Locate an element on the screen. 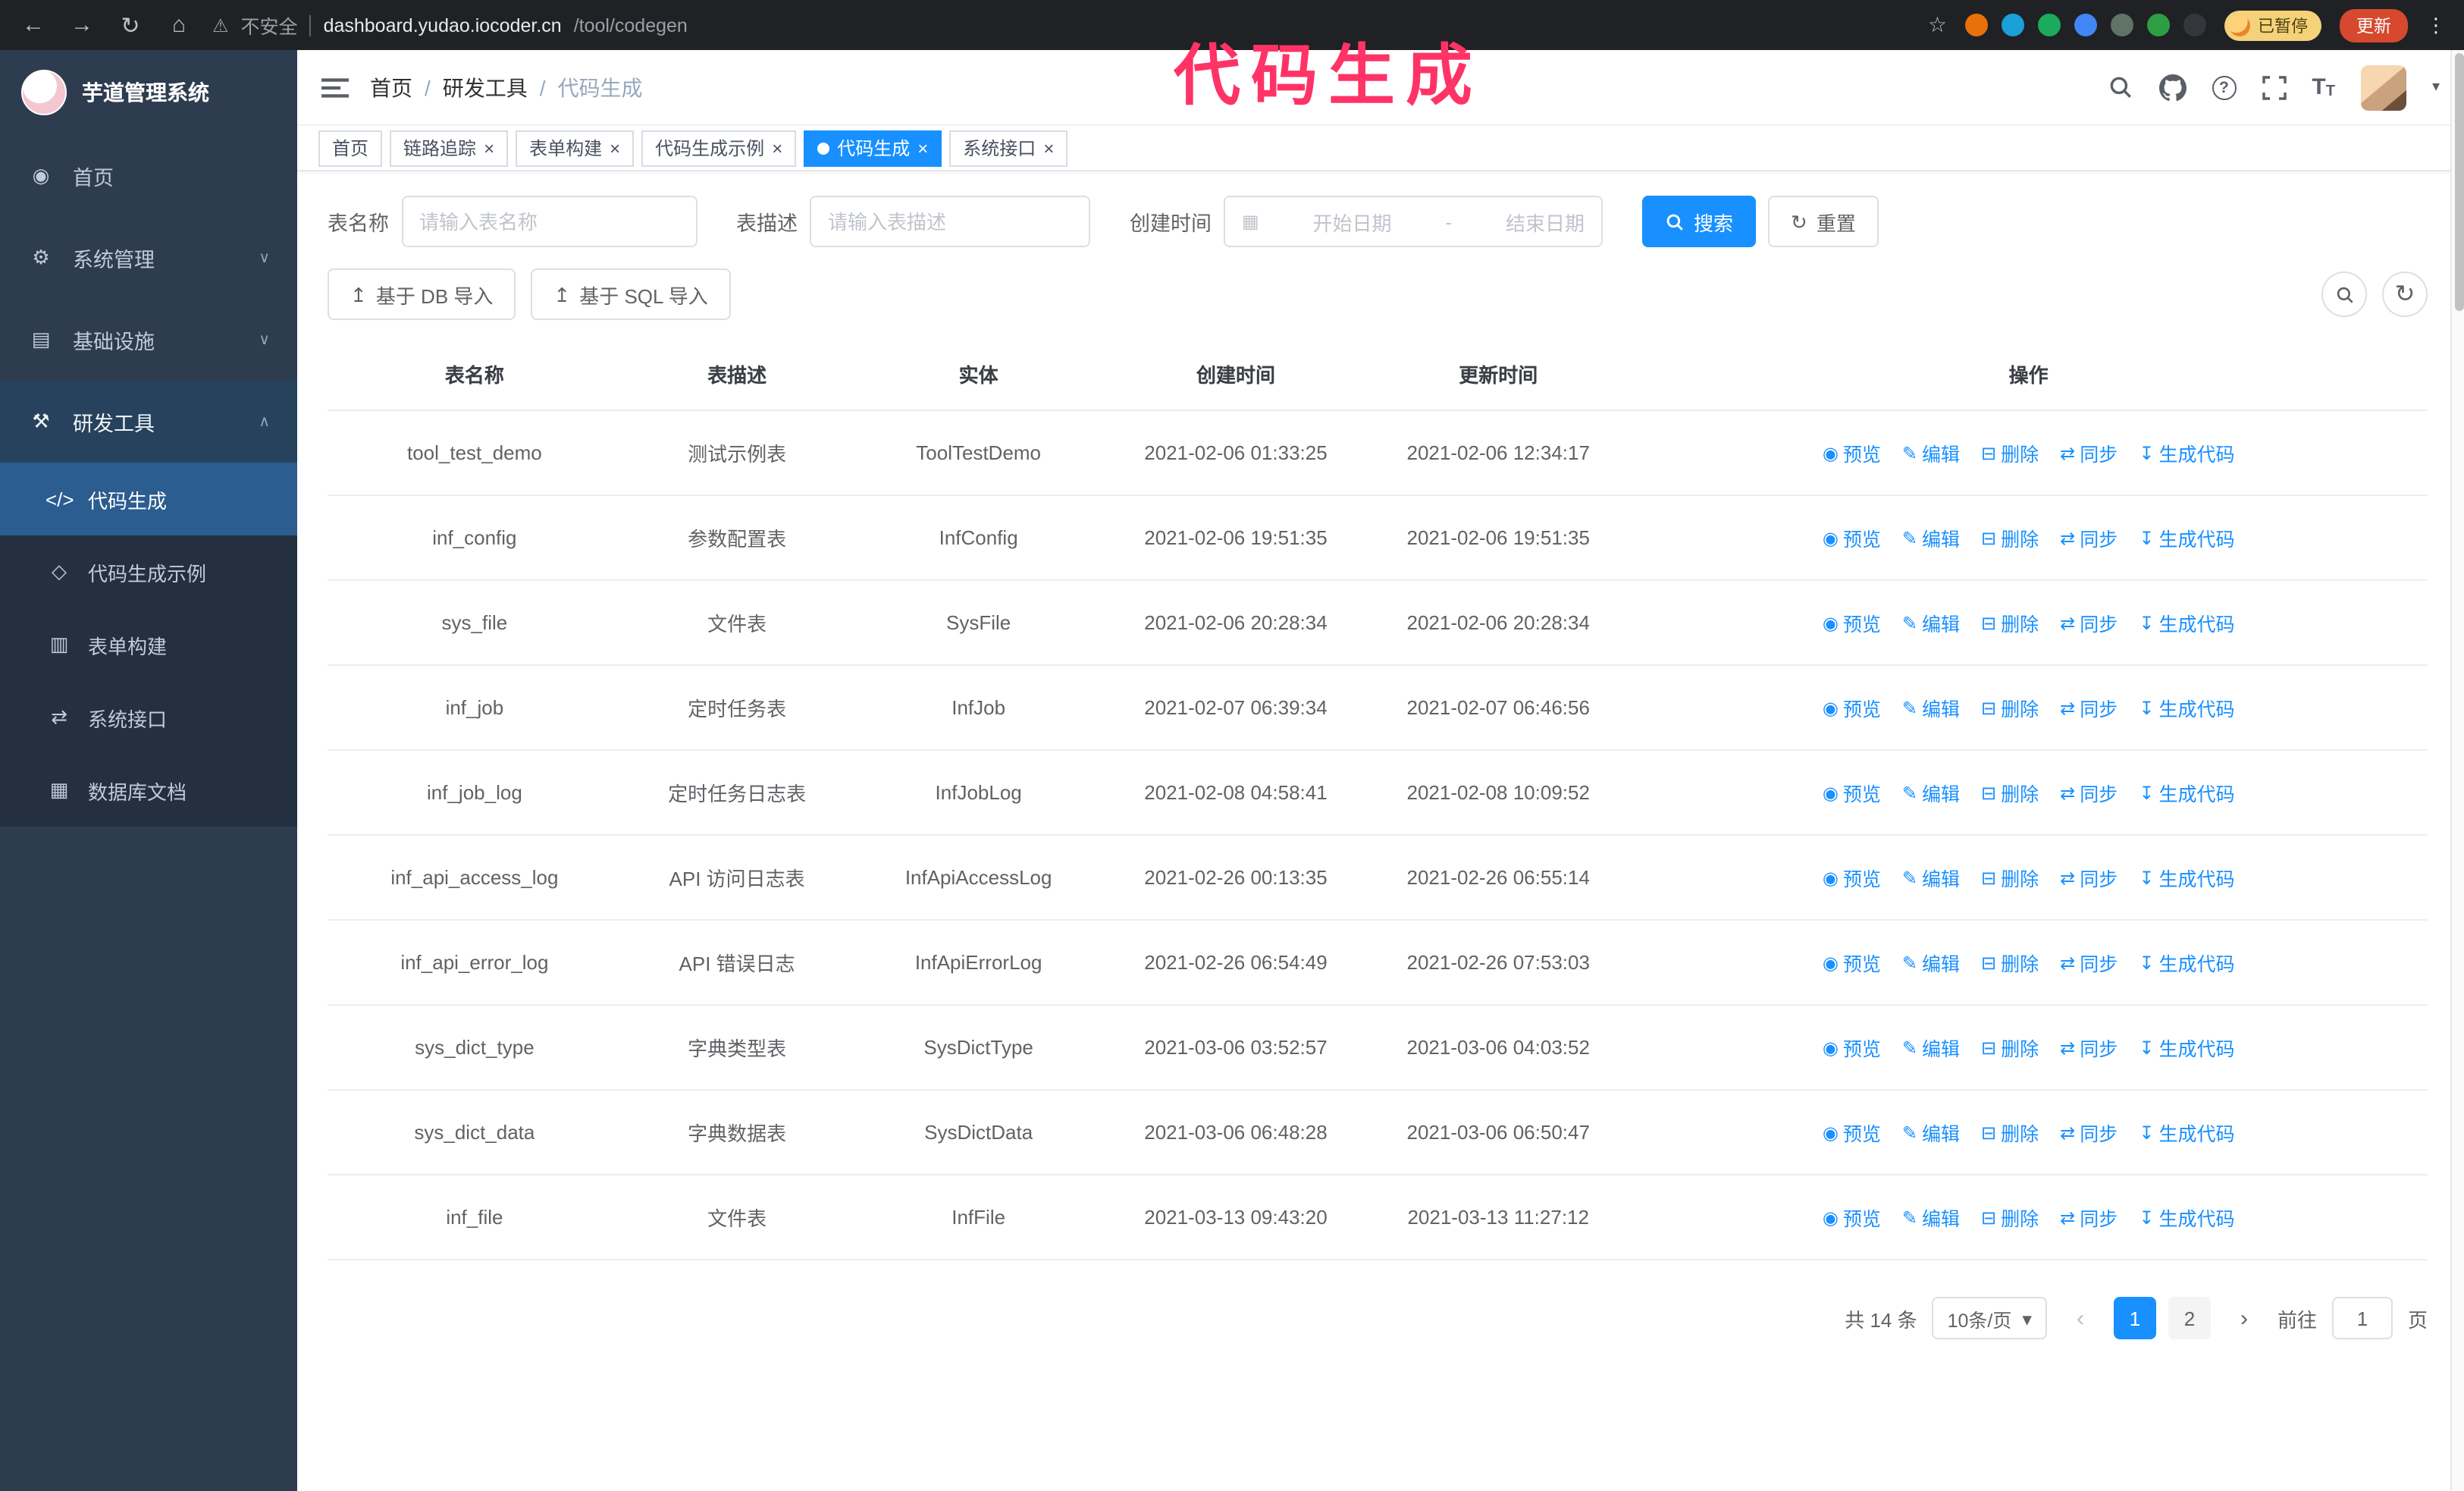 This screenshot has width=2464, height=1491. app-logo: 芋道管理系统 is located at coordinates (148, 92).